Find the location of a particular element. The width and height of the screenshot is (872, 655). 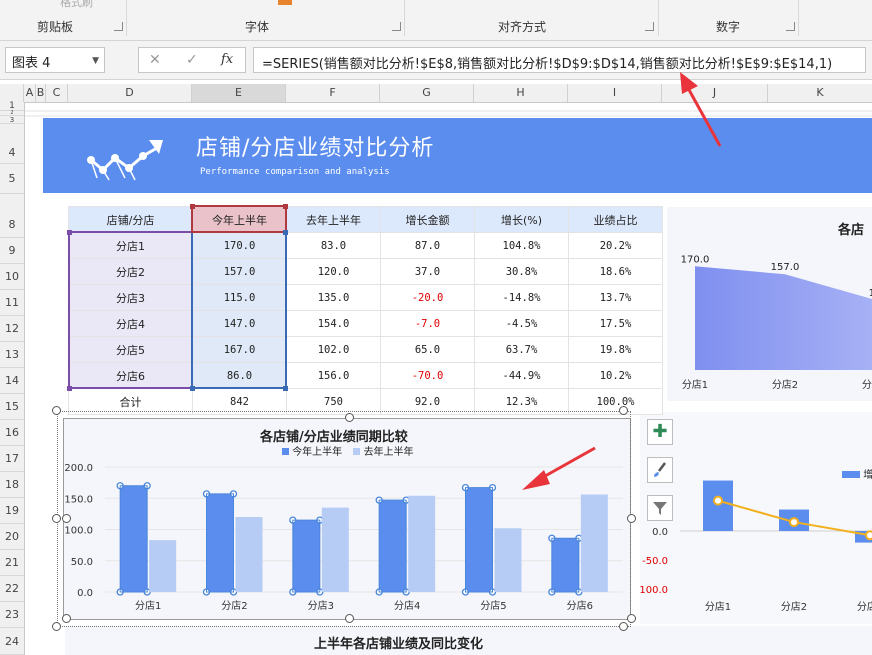

number-launcher-icon is located at coordinates (790, 26).